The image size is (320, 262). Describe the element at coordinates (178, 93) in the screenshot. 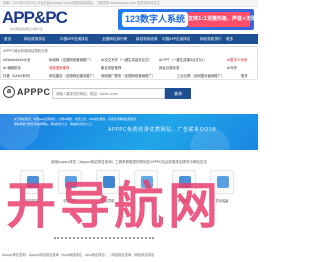

I see `search-button: 查询` at that location.